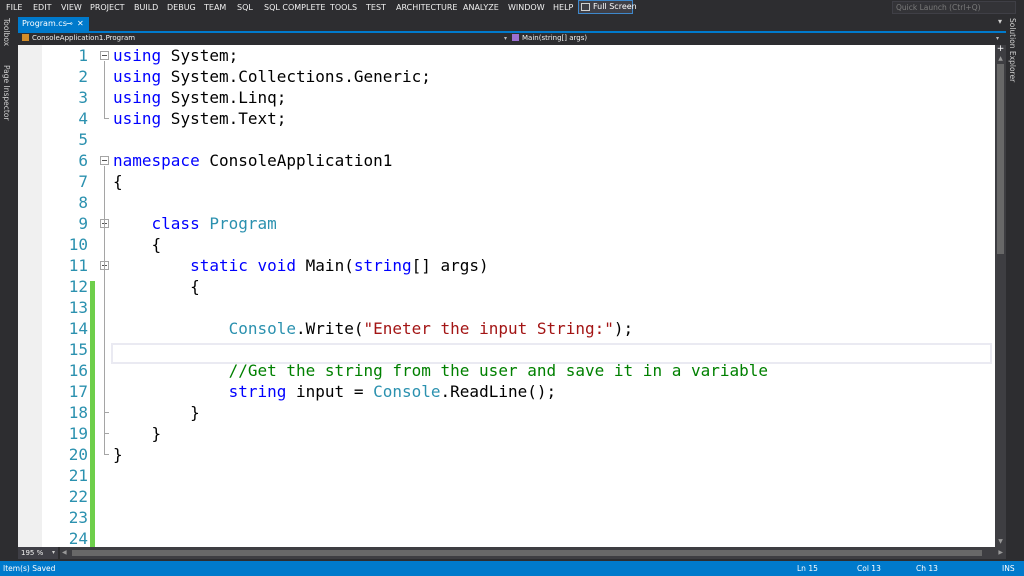 Image resolution: width=1024 pixels, height=576 pixels. Describe the element at coordinates (69, 23) in the screenshot. I see `pin-icon: ⊸` at that location.